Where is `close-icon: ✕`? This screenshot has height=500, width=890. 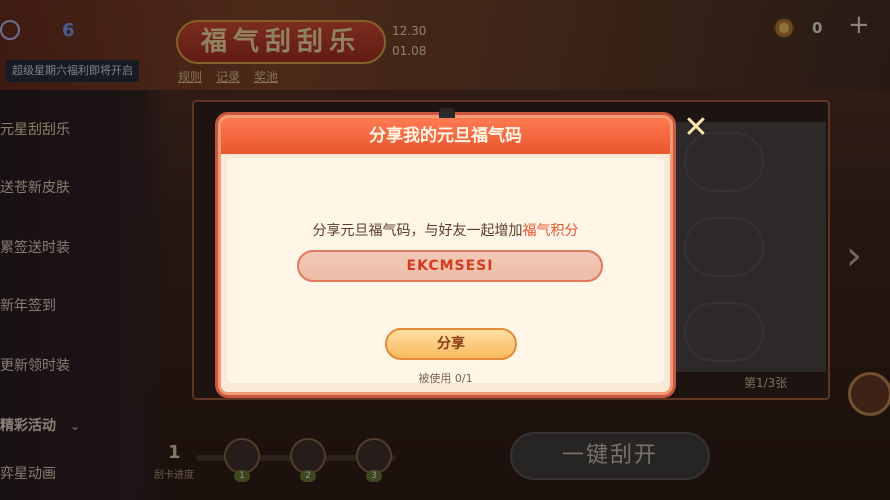
close-icon: ✕ is located at coordinates (696, 129).